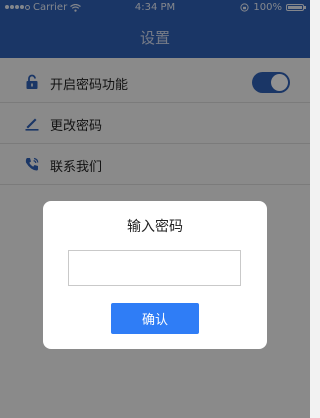  I want to click on confirm-button: 确认, so click(155, 318).